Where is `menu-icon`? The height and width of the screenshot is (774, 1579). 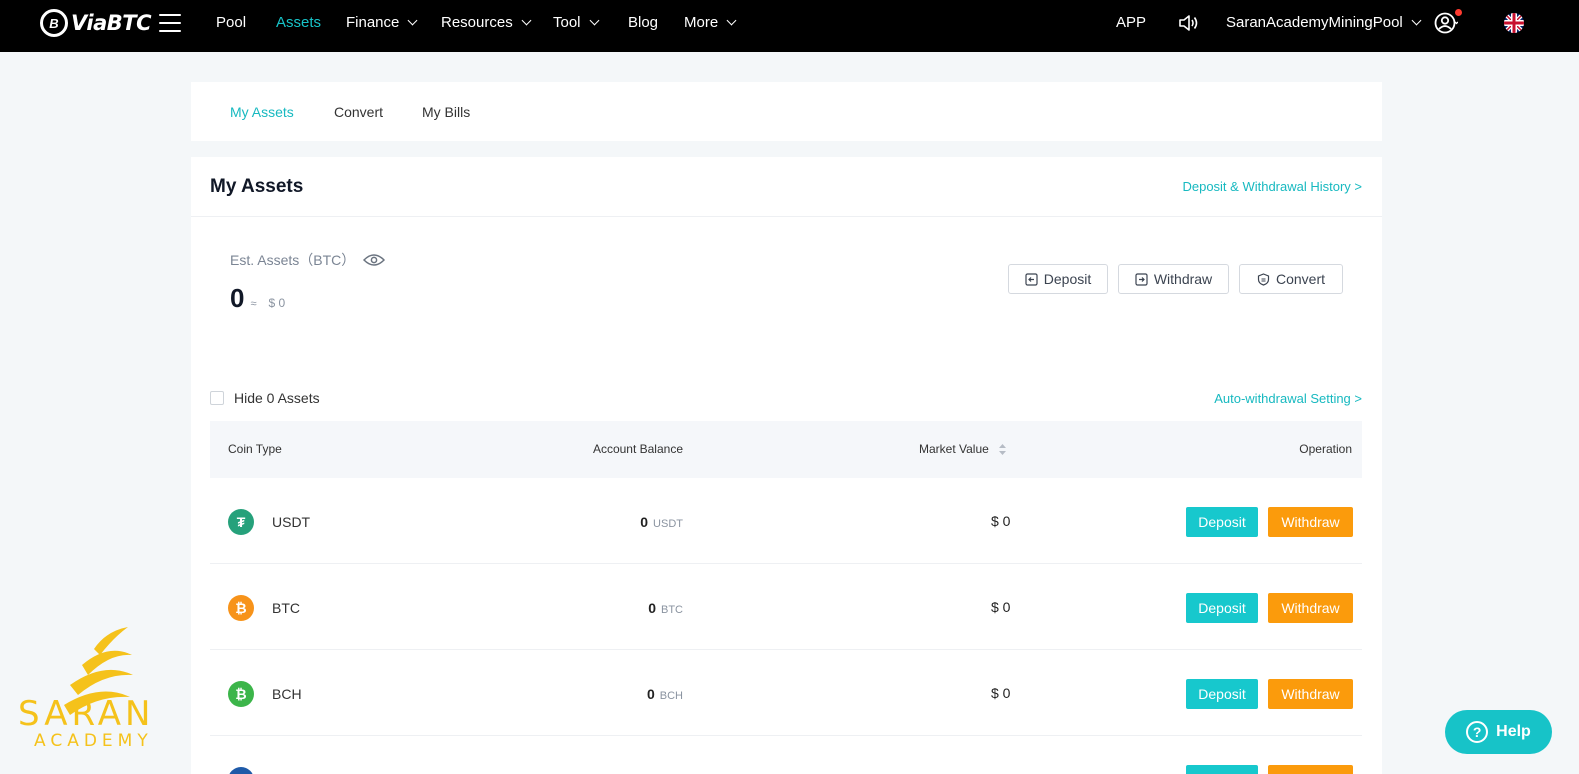 menu-icon is located at coordinates (170, 23).